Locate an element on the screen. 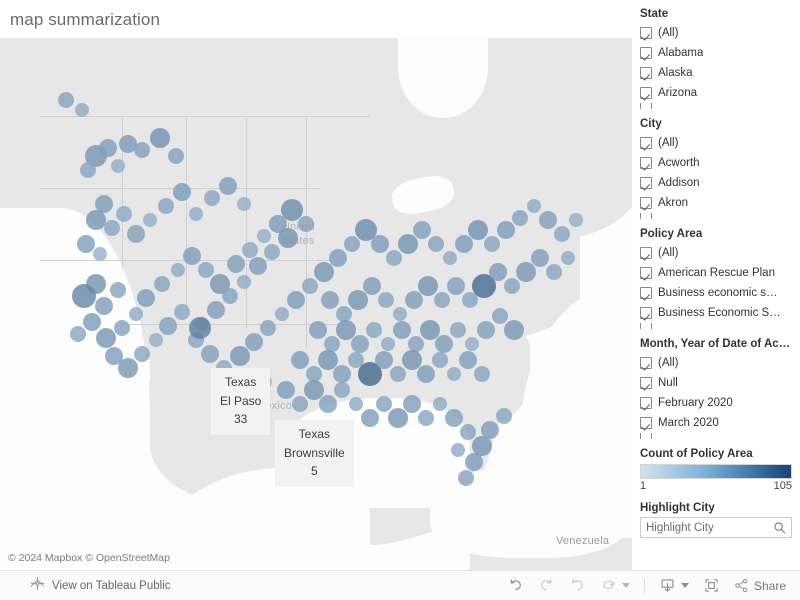  share-button: Share is located at coordinates (760, 585).